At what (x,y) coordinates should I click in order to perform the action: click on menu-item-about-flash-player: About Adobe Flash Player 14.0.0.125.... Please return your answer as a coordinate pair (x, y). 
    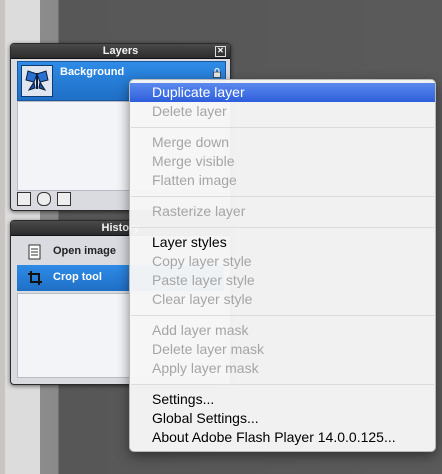
    Looking at the image, I should click on (282, 437).